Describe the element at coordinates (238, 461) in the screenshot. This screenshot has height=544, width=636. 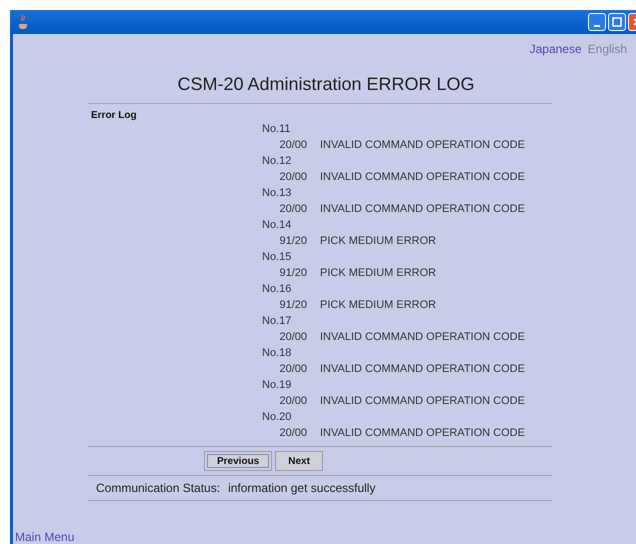
I see `nav-button: Previous` at that location.